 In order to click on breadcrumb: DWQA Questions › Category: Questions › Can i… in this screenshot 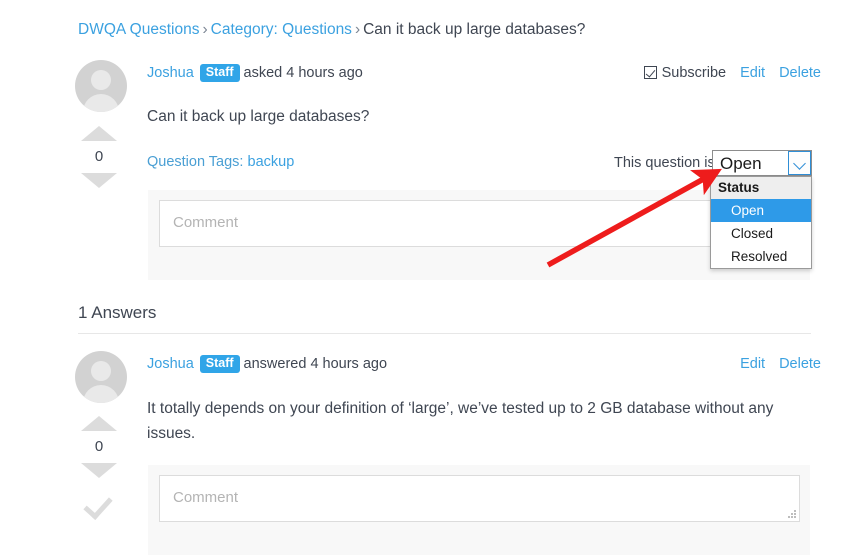, I will do `click(331, 30)`.